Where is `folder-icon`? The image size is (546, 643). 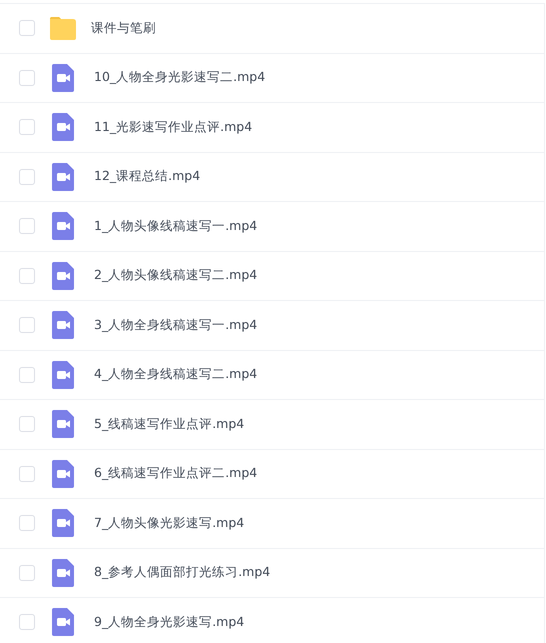 folder-icon is located at coordinates (63, 28).